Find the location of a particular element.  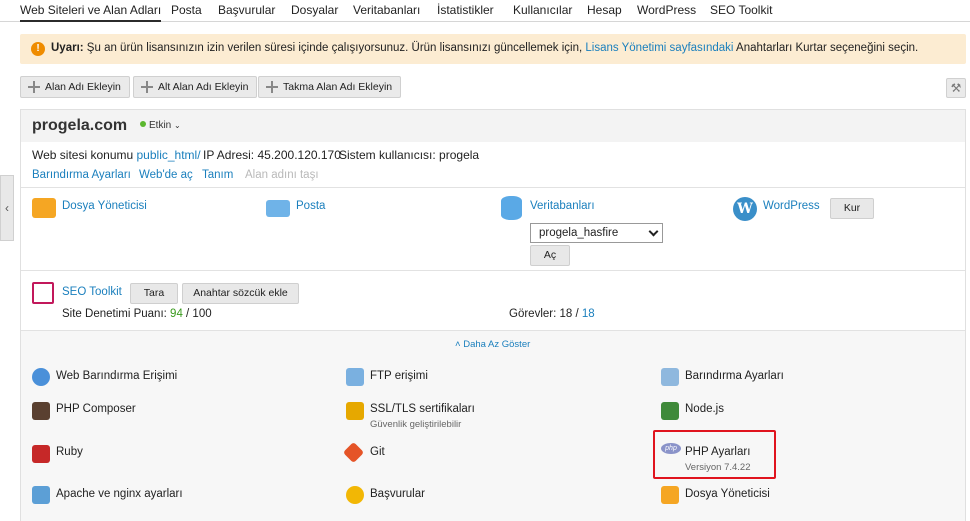

location-label: Web sitesi konumu is located at coordinates (83, 155).